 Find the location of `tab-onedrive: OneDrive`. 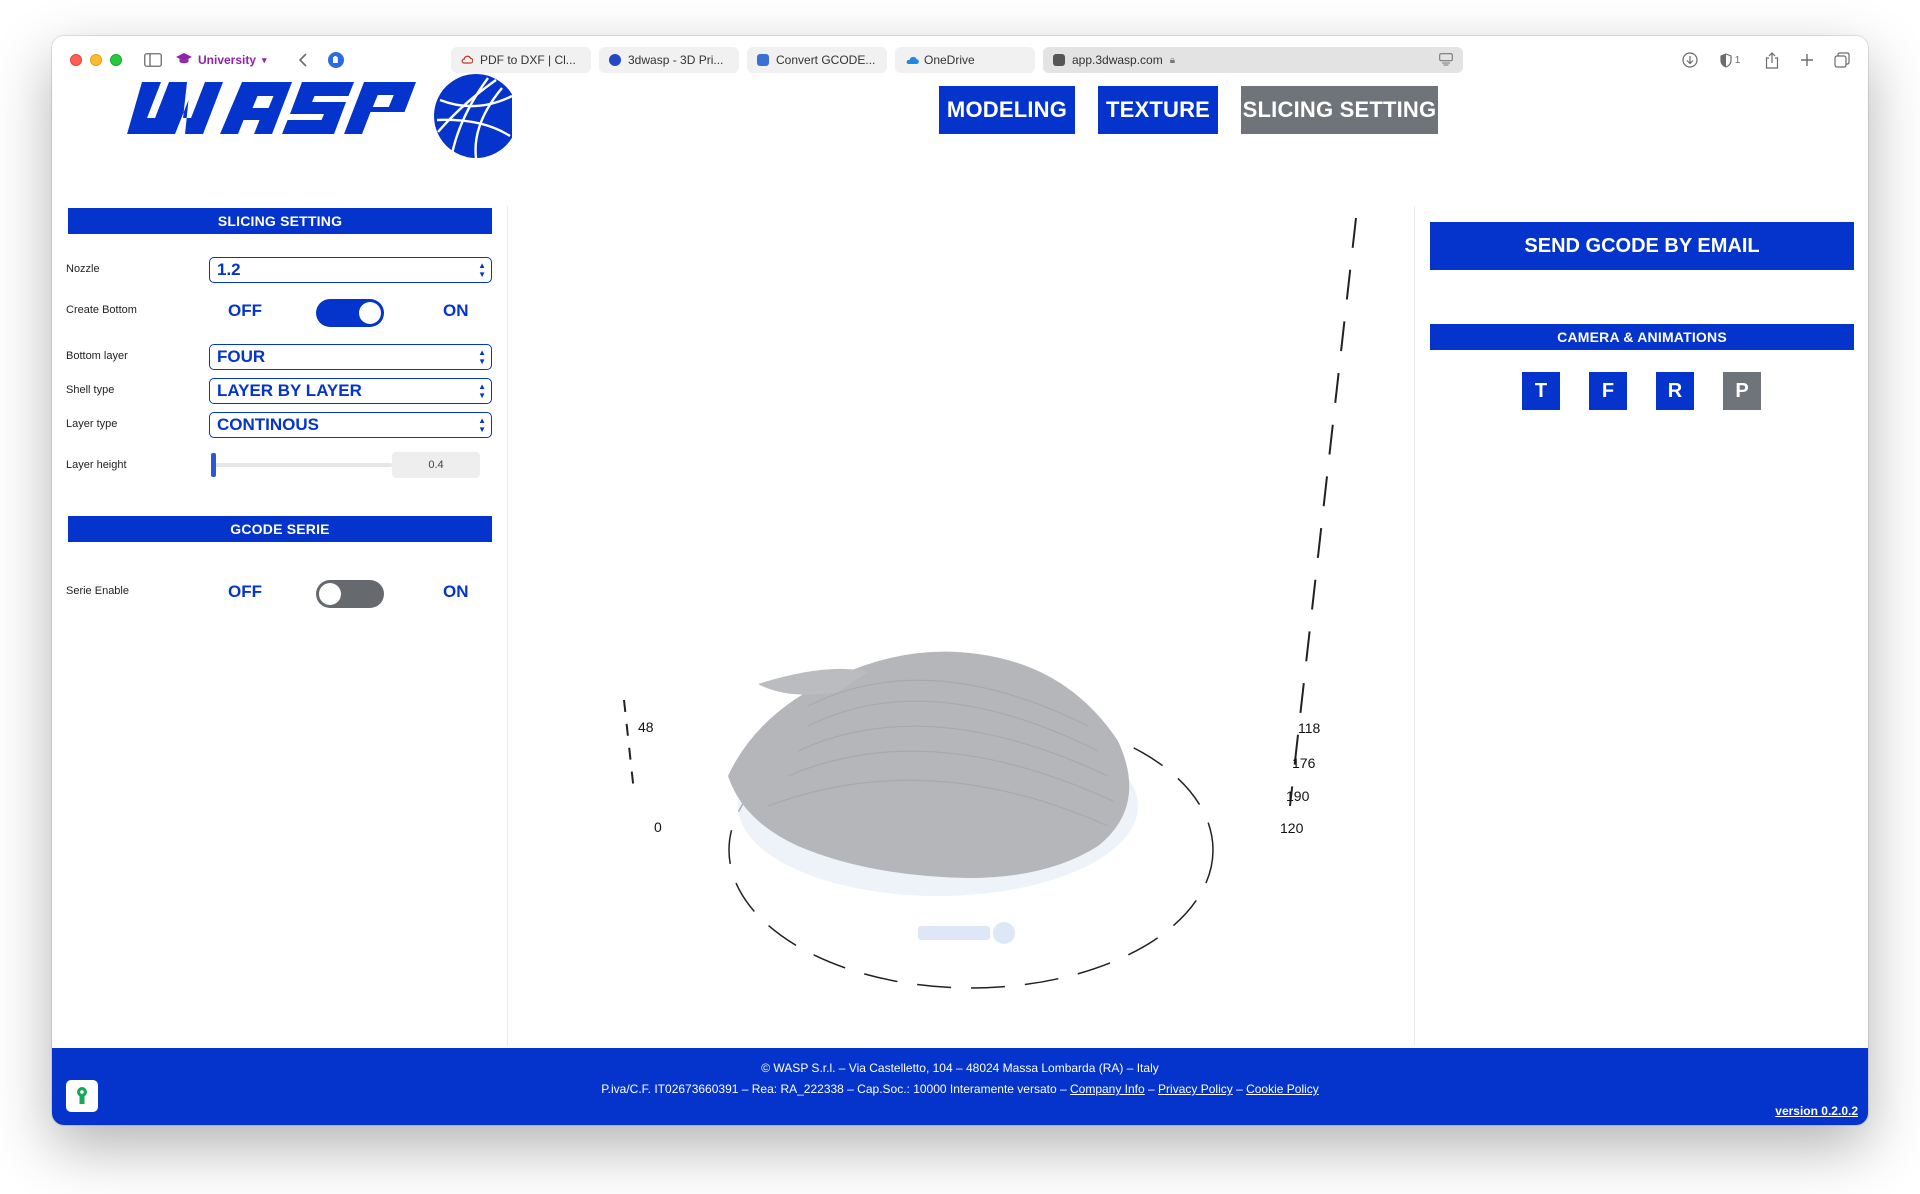

tab-onedrive: OneDrive is located at coordinates (965, 60).